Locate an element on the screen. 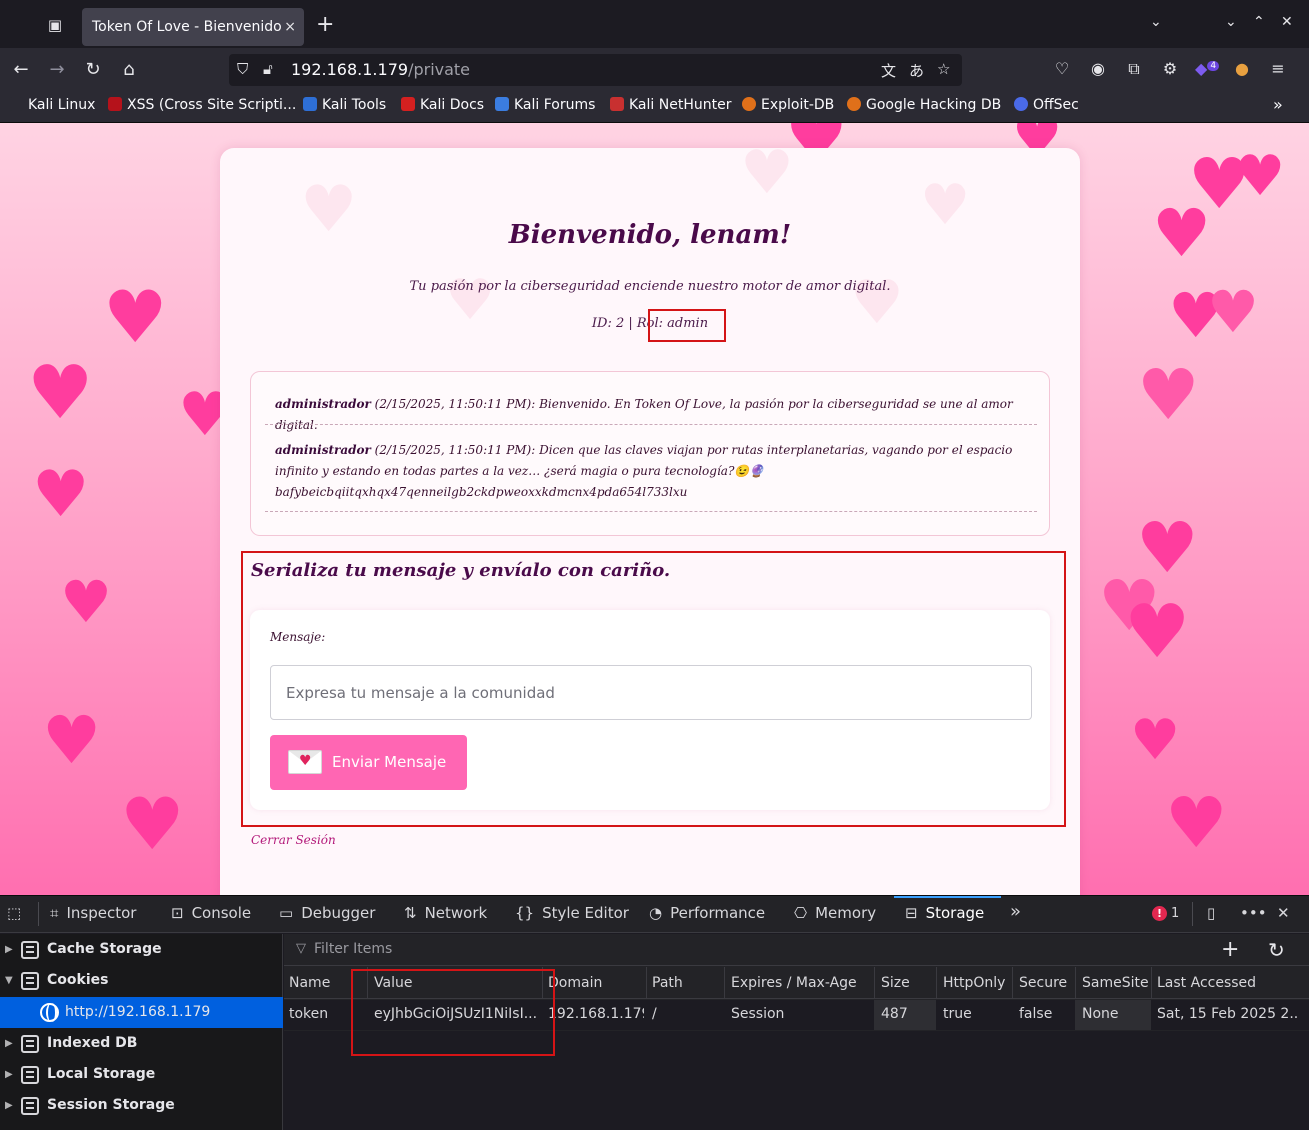 The width and height of the screenshot is (1309, 1130). tab-list-icon: ▣ is located at coordinates (55, 25).